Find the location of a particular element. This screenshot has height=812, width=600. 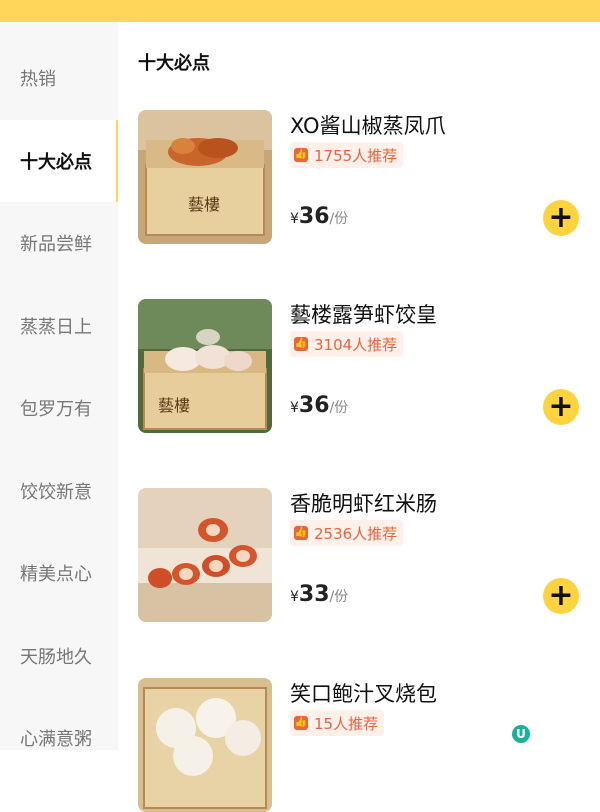

sidebar-item-rice-rolls: 天肠地久 is located at coordinates (59, 656).